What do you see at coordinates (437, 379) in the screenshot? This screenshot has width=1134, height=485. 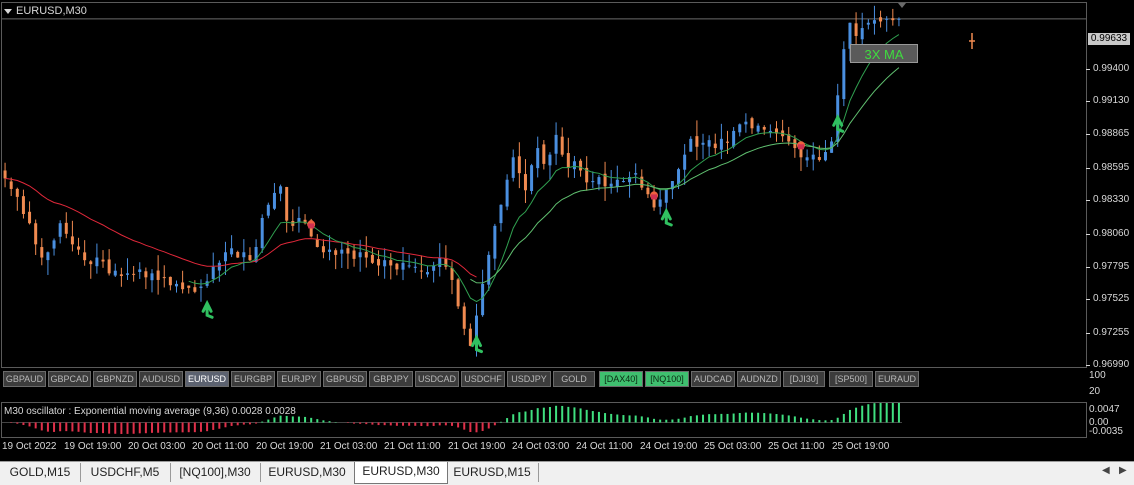 I see `symbol-button: USDCAD` at bounding box center [437, 379].